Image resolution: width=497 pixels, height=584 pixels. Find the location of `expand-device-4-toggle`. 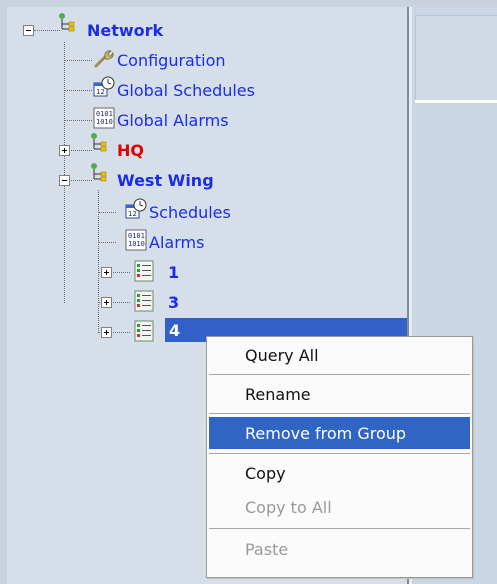

expand-device-4-toggle is located at coordinates (106, 332).